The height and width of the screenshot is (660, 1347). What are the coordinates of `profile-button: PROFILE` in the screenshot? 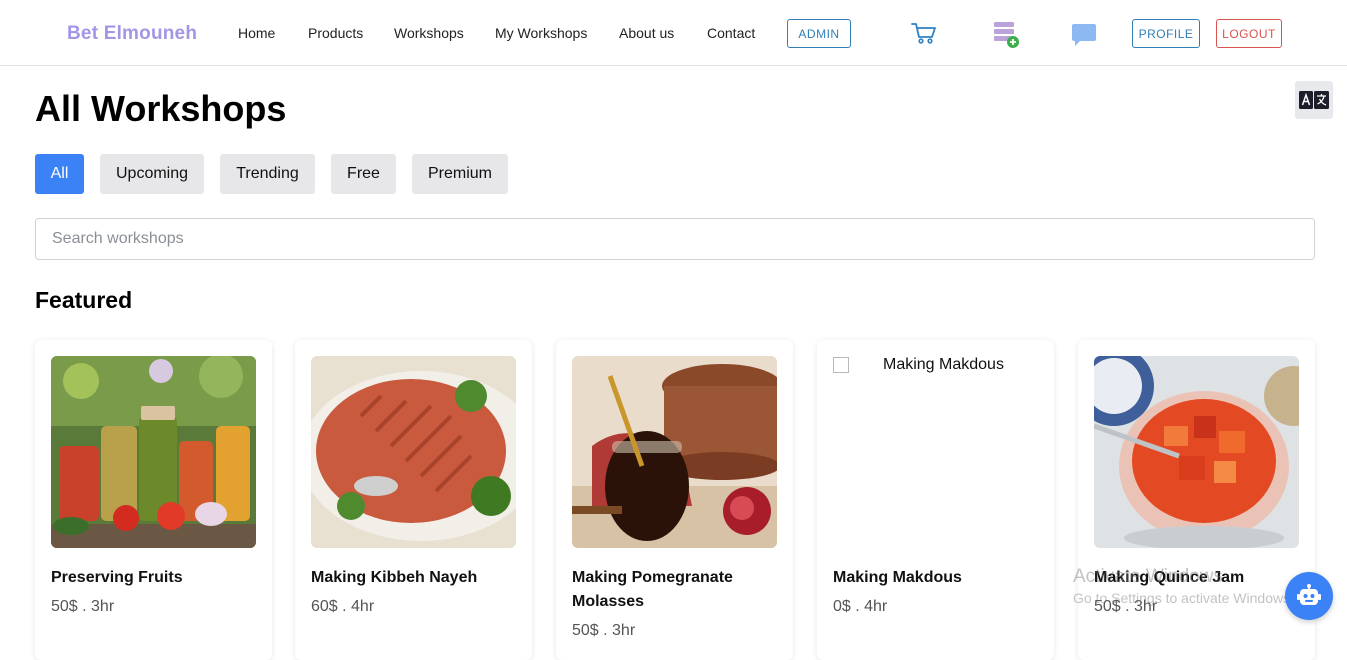 It's located at (1166, 33).